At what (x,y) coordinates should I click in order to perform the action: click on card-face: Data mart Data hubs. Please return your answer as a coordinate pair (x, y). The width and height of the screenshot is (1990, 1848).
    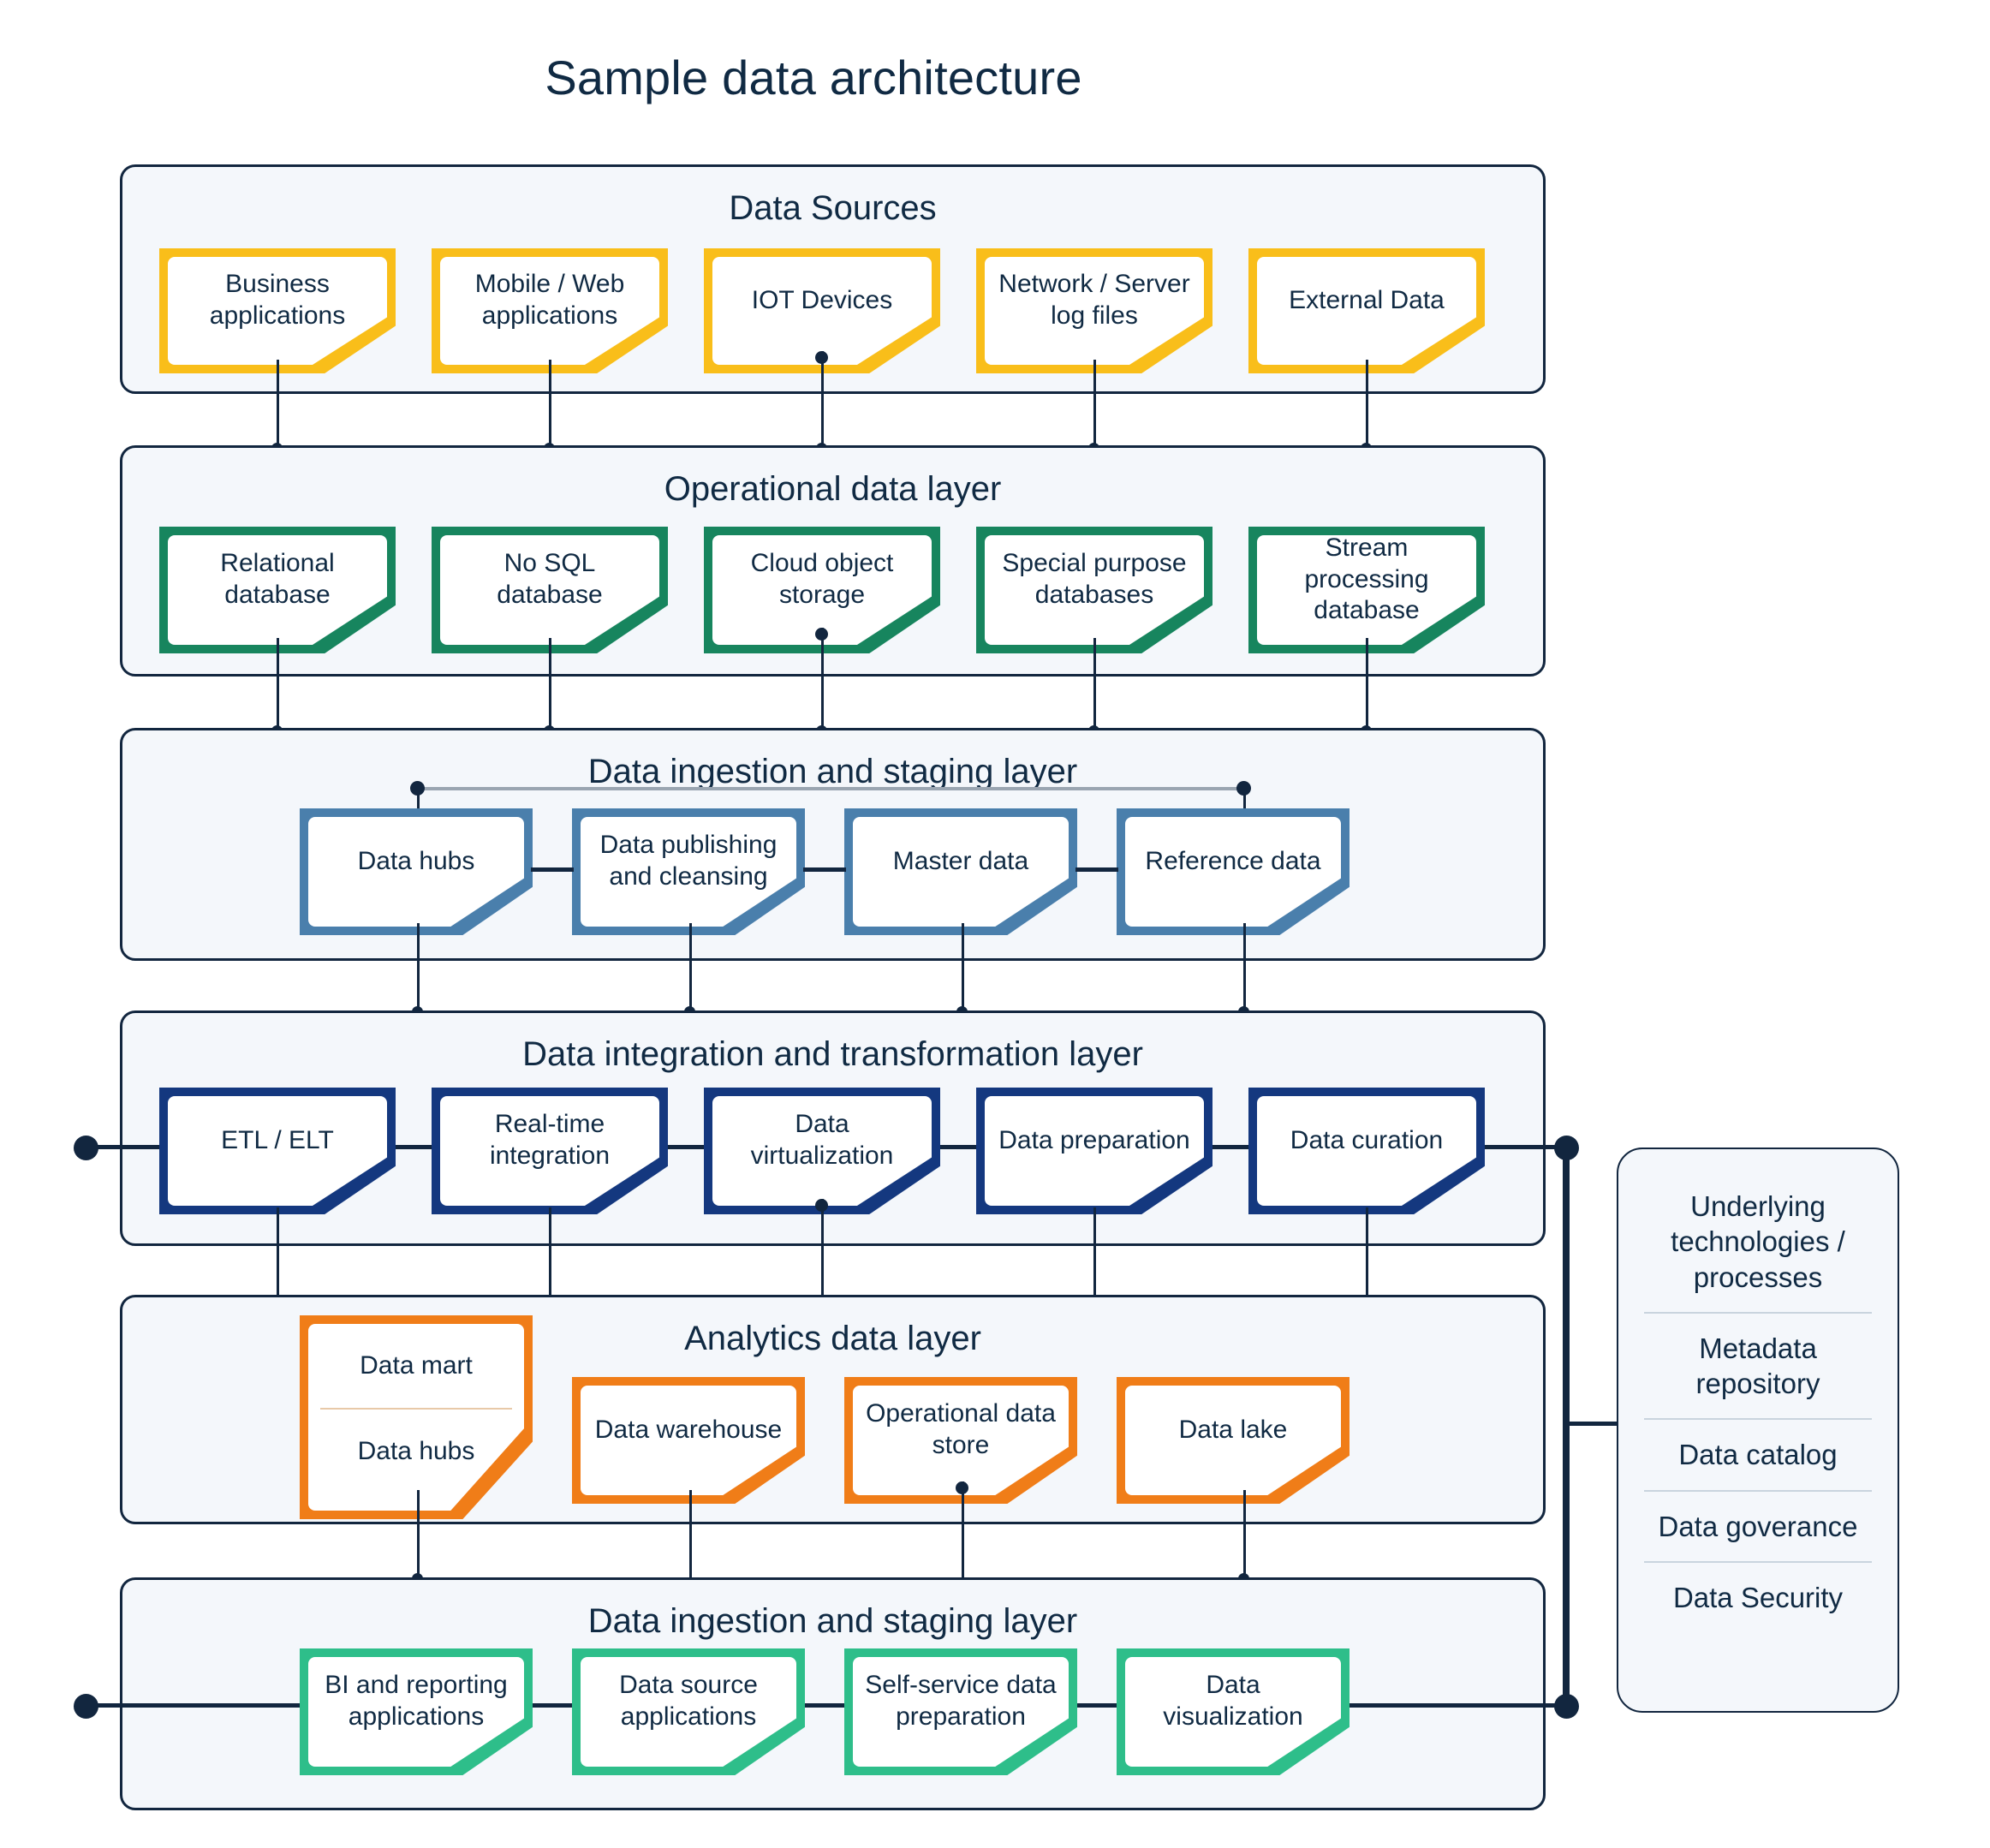
    Looking at the image, I should click on (416, 1418).